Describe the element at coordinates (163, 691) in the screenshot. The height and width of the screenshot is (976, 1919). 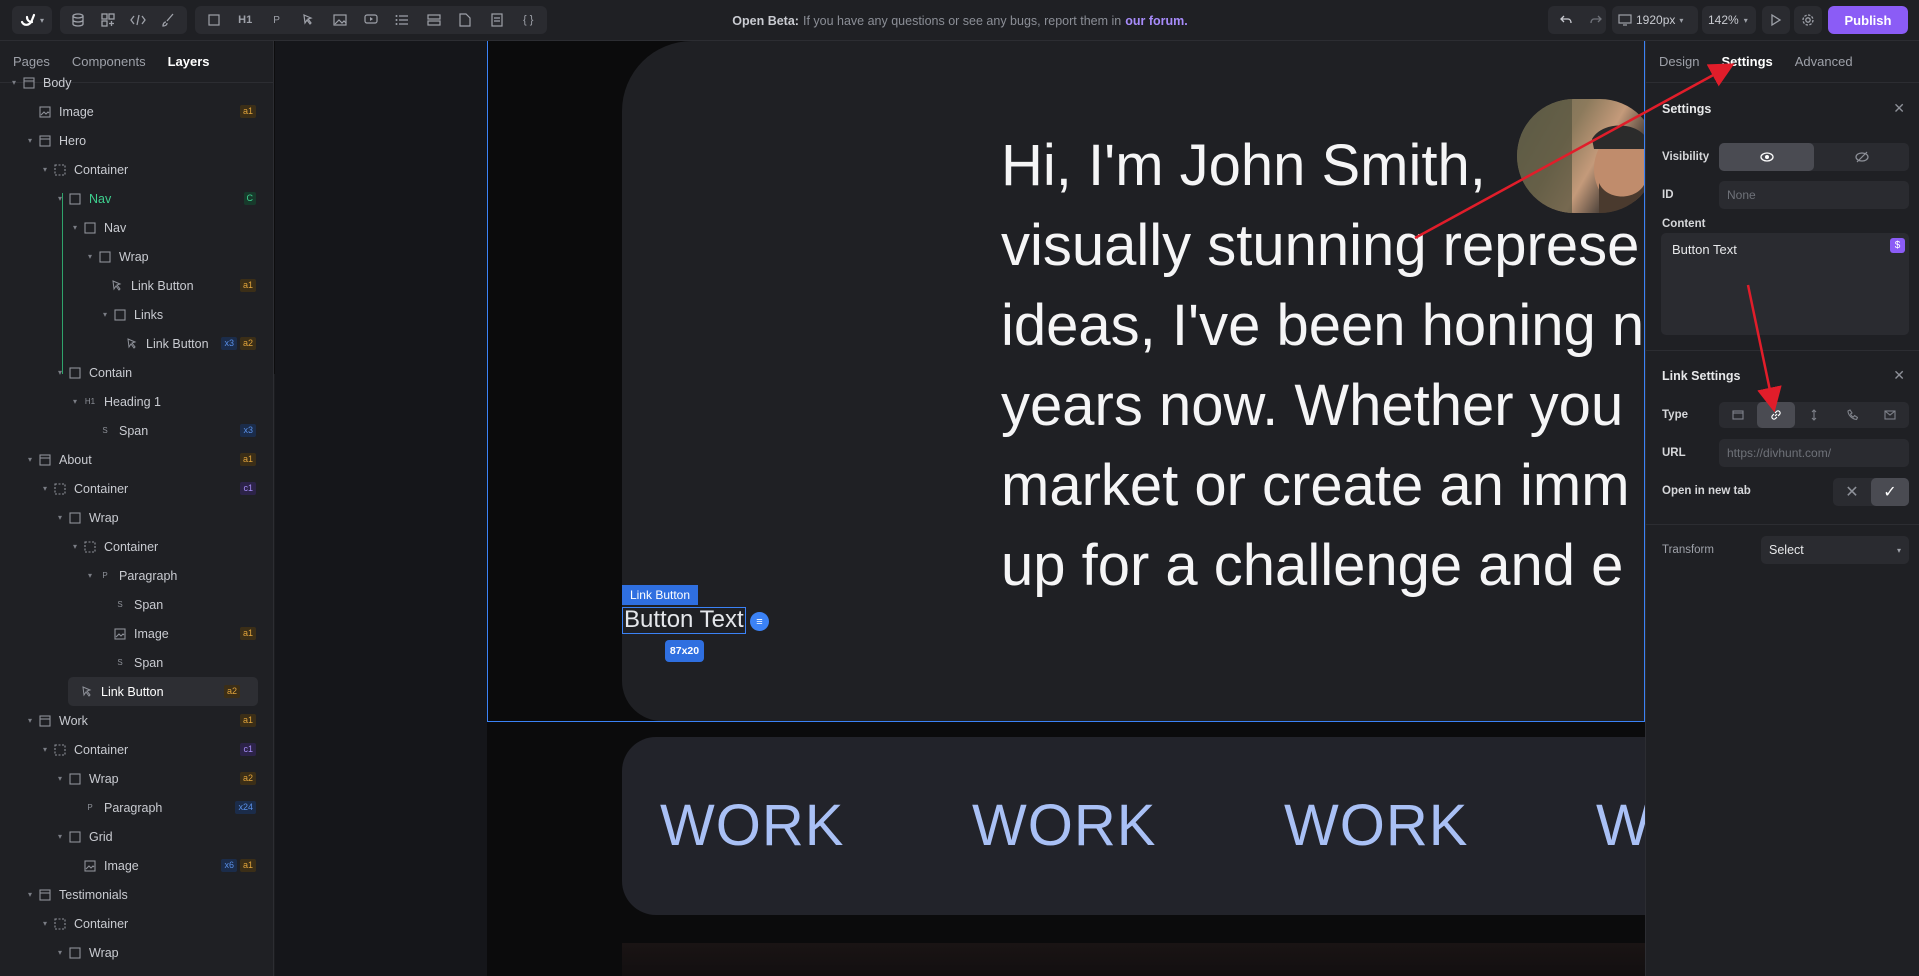
I see `layer-link-button: Link Button a2` at that location.